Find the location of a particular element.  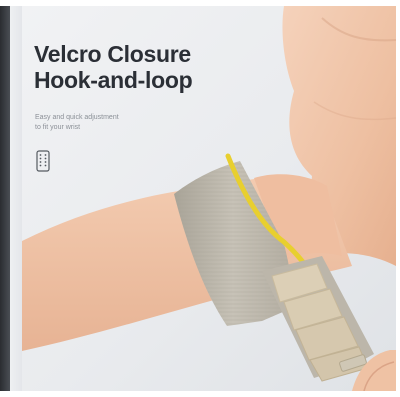

description-line-2: to fit your wrist is located at coordinates (58, 127).